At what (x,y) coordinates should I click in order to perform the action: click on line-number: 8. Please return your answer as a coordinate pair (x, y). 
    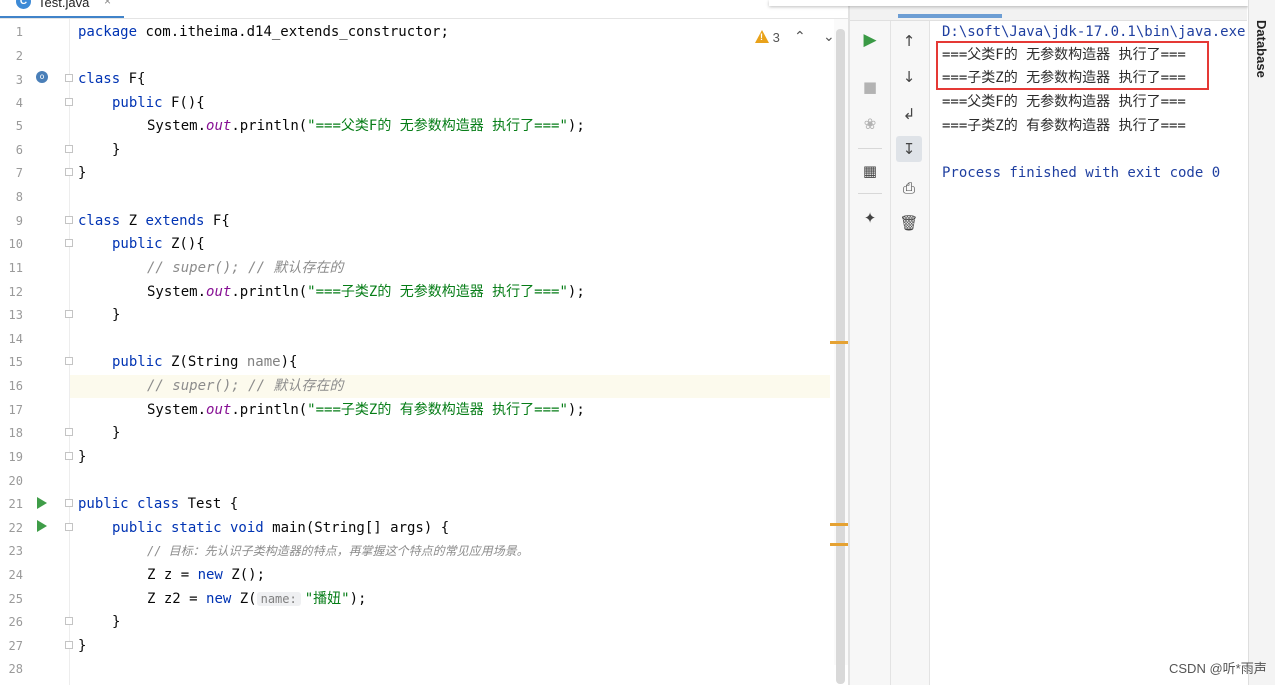
    Looking at the image, I should click on (19, 197).